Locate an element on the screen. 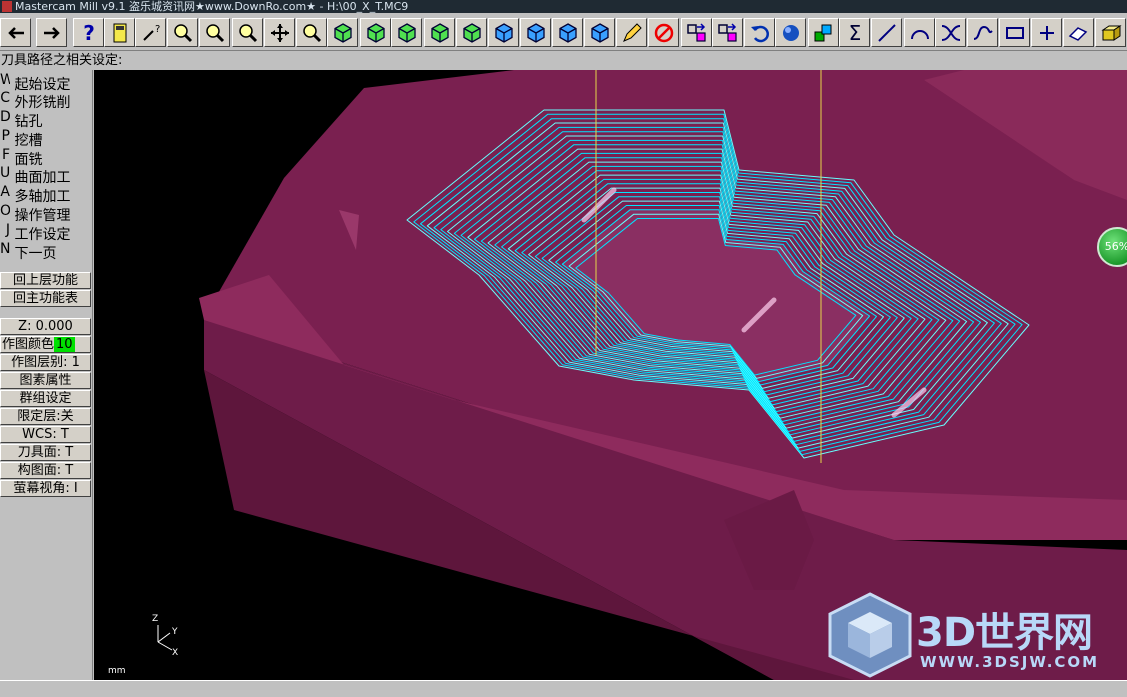 The width and height of the screenshot is (1127, 697). cube-view-1-button is located at coordinates (503, 32).